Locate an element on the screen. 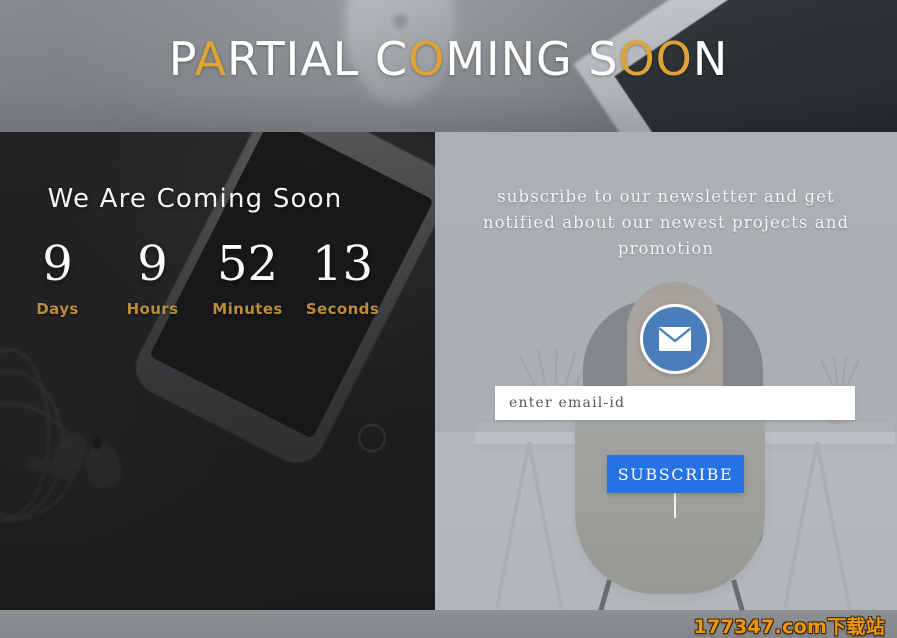 Image resolution: width=897 pixels, height=638 pixels. countdown-label-seconds: Seconds is located at coordinates (342, 309).